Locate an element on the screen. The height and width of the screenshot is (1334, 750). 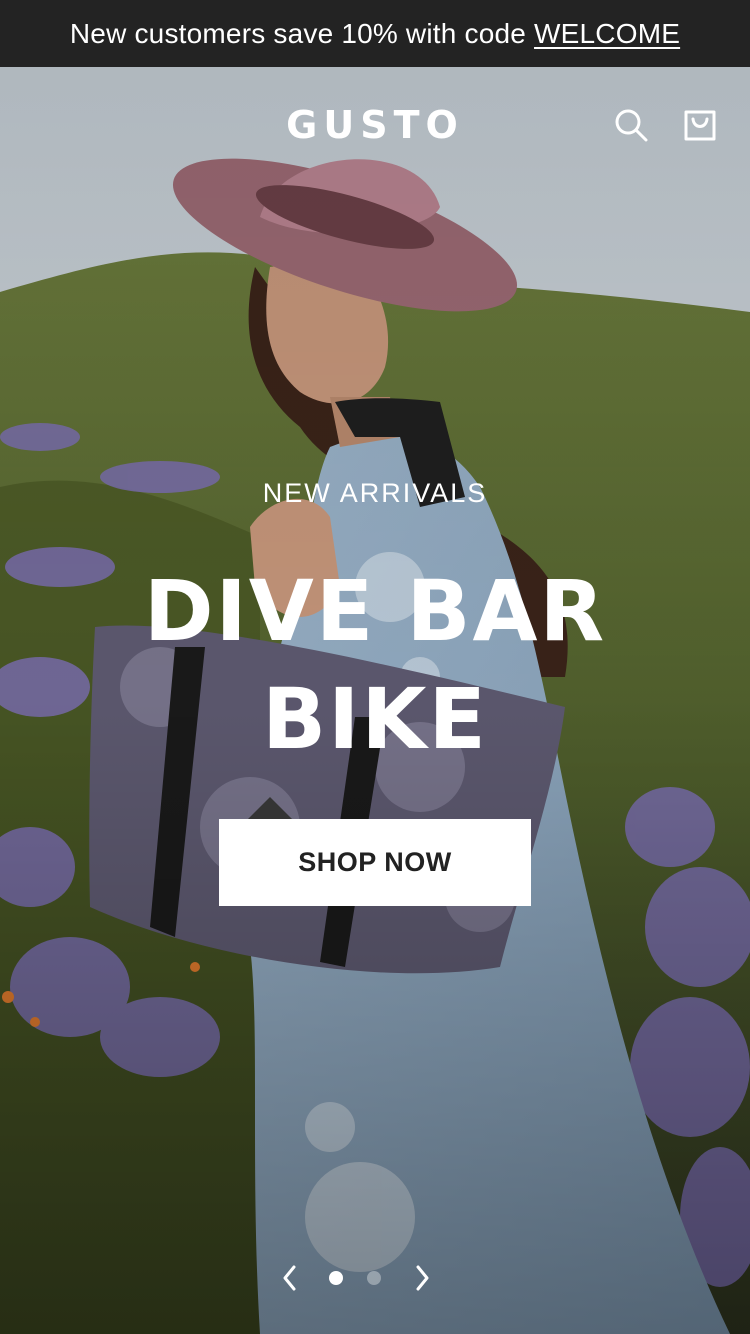
announcement-bar: New customers save 10% with code WELCOME is located at coordinates (375, 33).